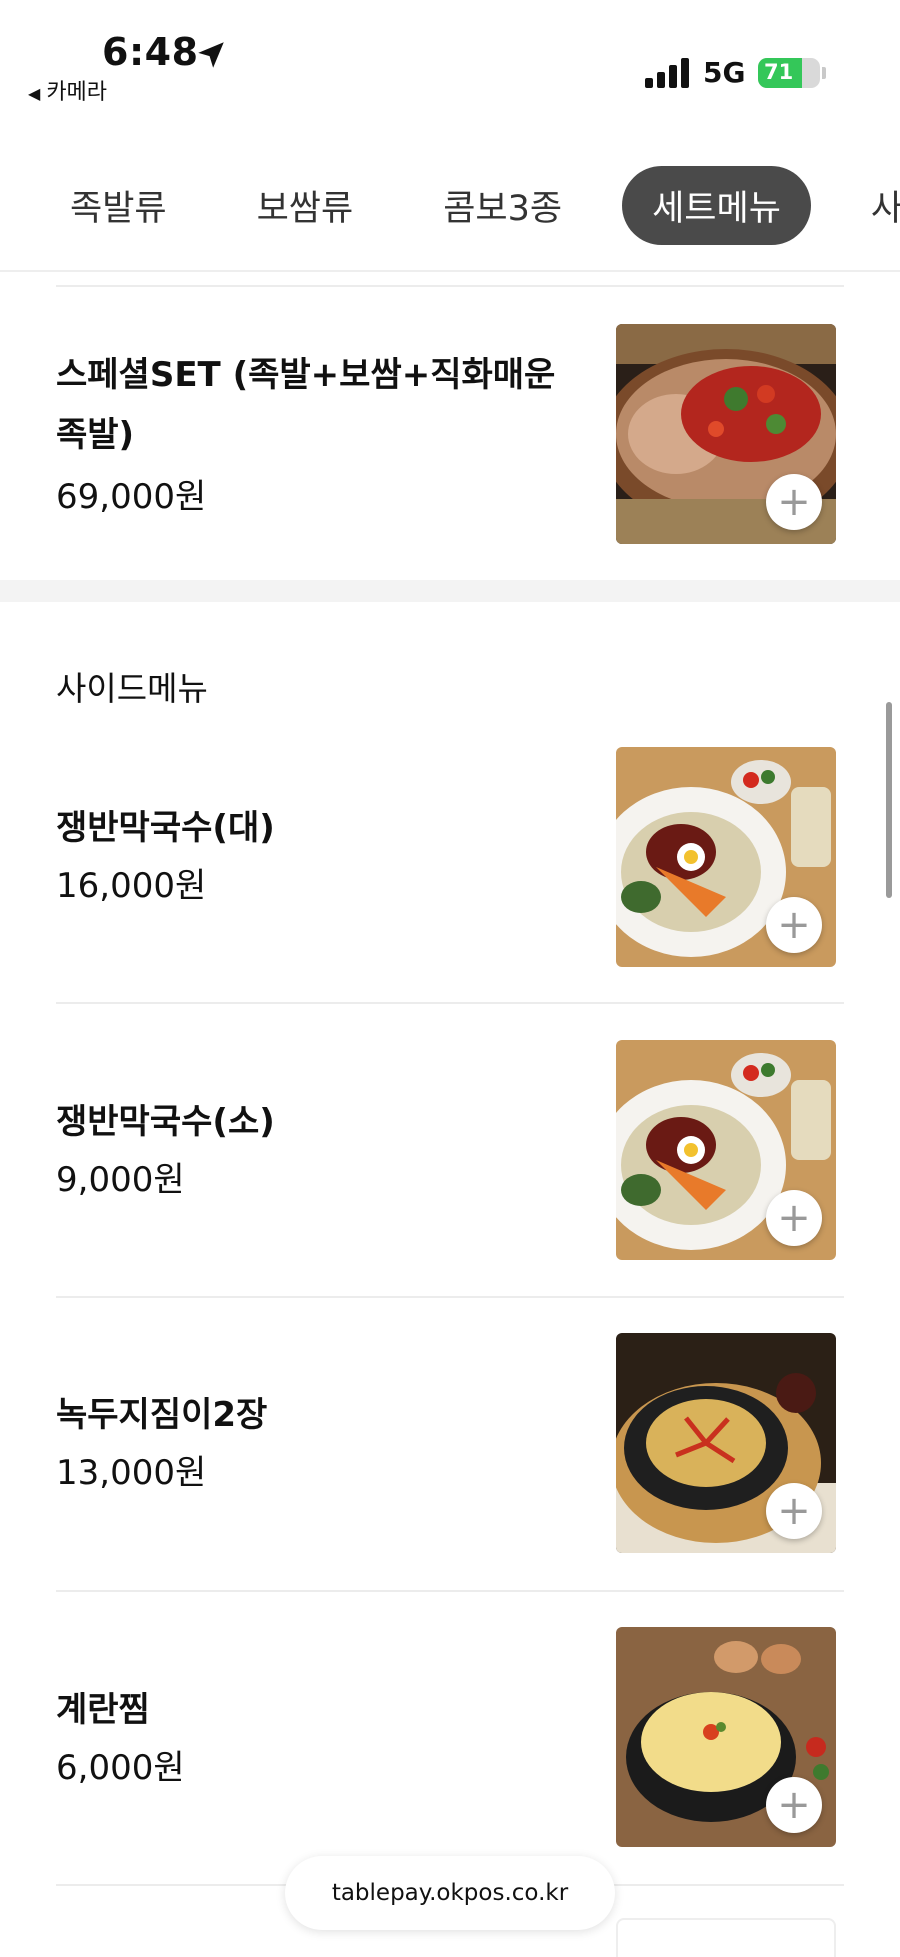 The height and width of the screenshot is (1957, 900). I want to click on url-bar: tablepay.okpos.co.kr, so click(450, 1893).